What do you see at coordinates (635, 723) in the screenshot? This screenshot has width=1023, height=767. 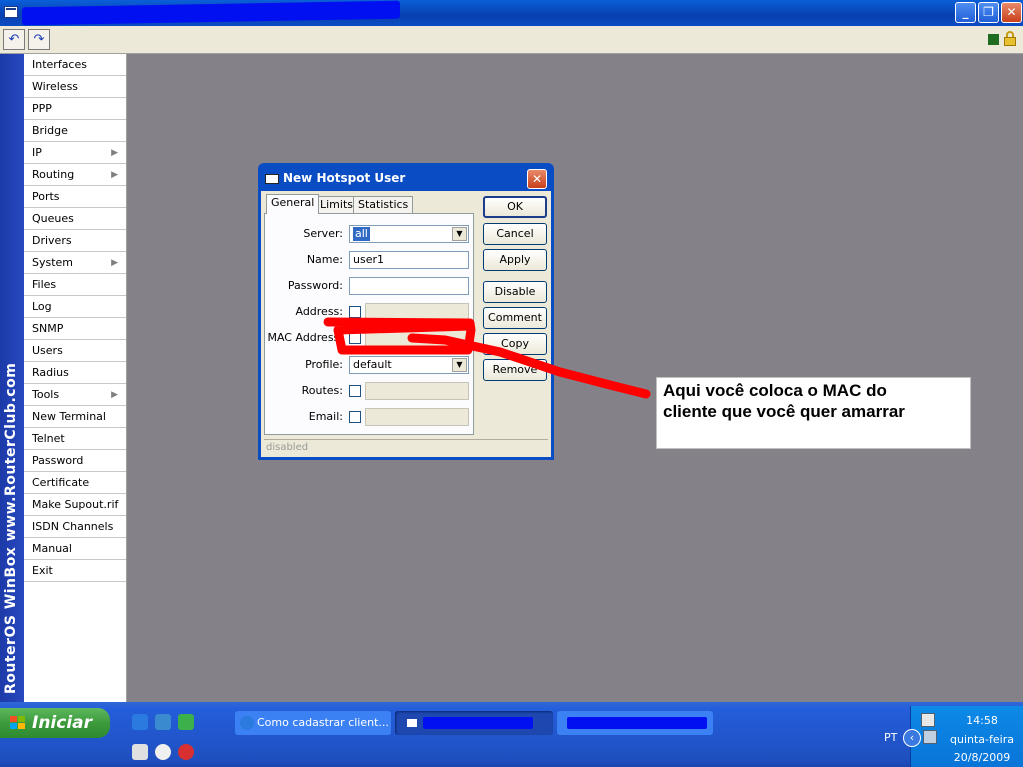 I see `taskbar-item-winbox` at bounding box center [635, 723].